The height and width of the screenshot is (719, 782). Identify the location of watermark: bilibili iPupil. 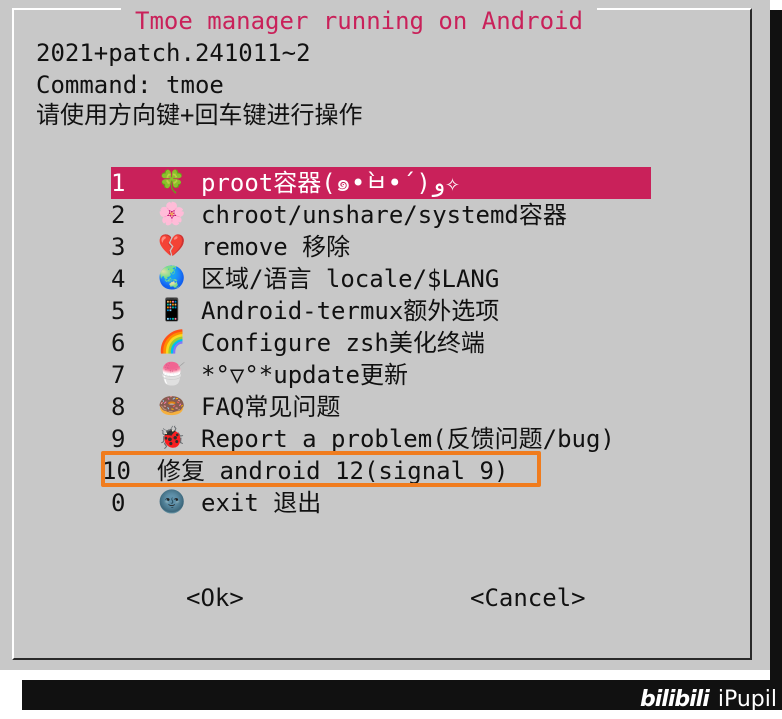
(708, 700).